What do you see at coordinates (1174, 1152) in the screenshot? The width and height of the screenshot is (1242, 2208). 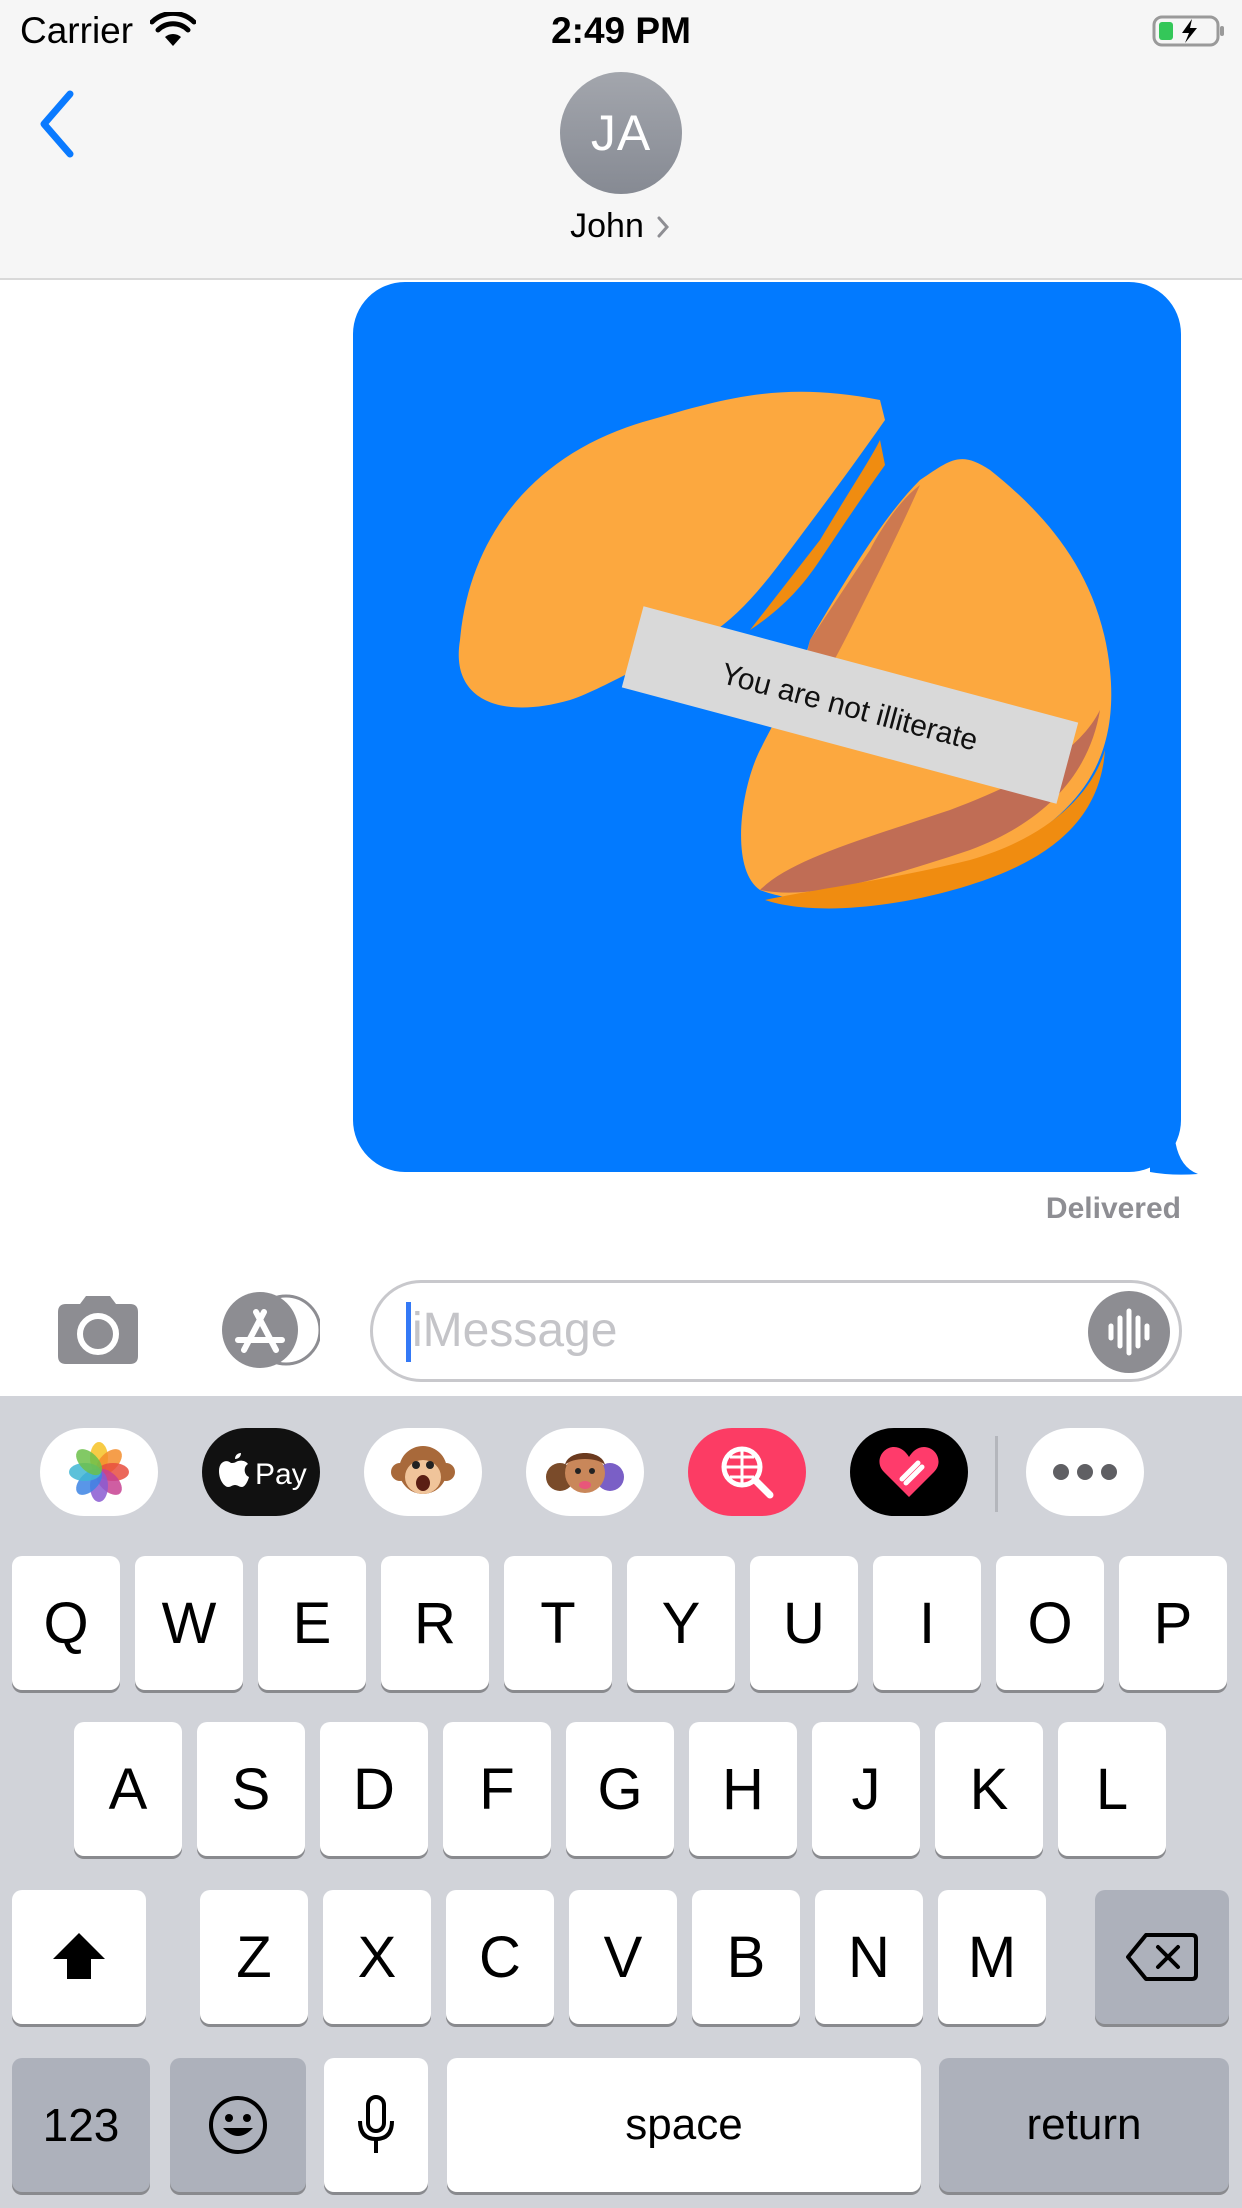 I see `bubble-tail` at bounding box center [1174, 1152].